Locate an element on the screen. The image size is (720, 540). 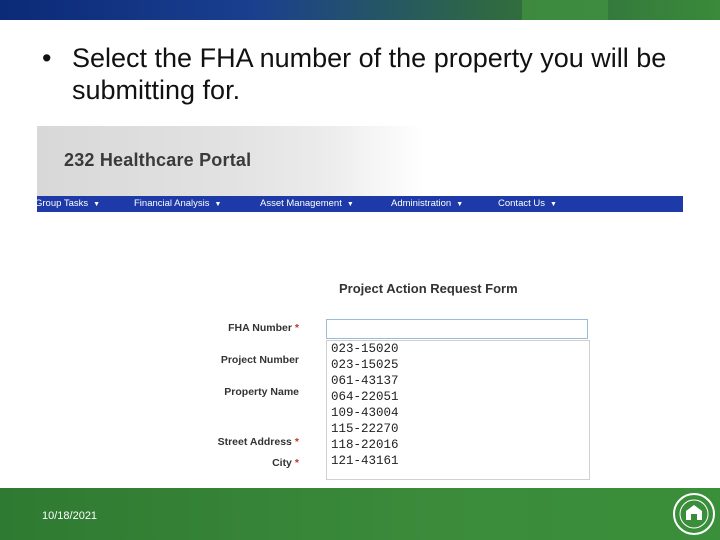
city-label: City * is located at coordinates (224, 463).